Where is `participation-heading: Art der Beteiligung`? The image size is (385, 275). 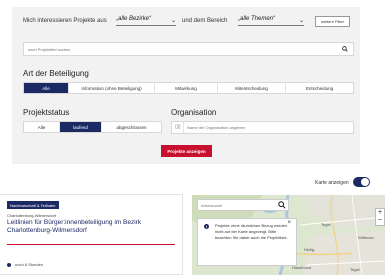
participation-heading: Art der Beteiligung is located at coordinates (56, 73).